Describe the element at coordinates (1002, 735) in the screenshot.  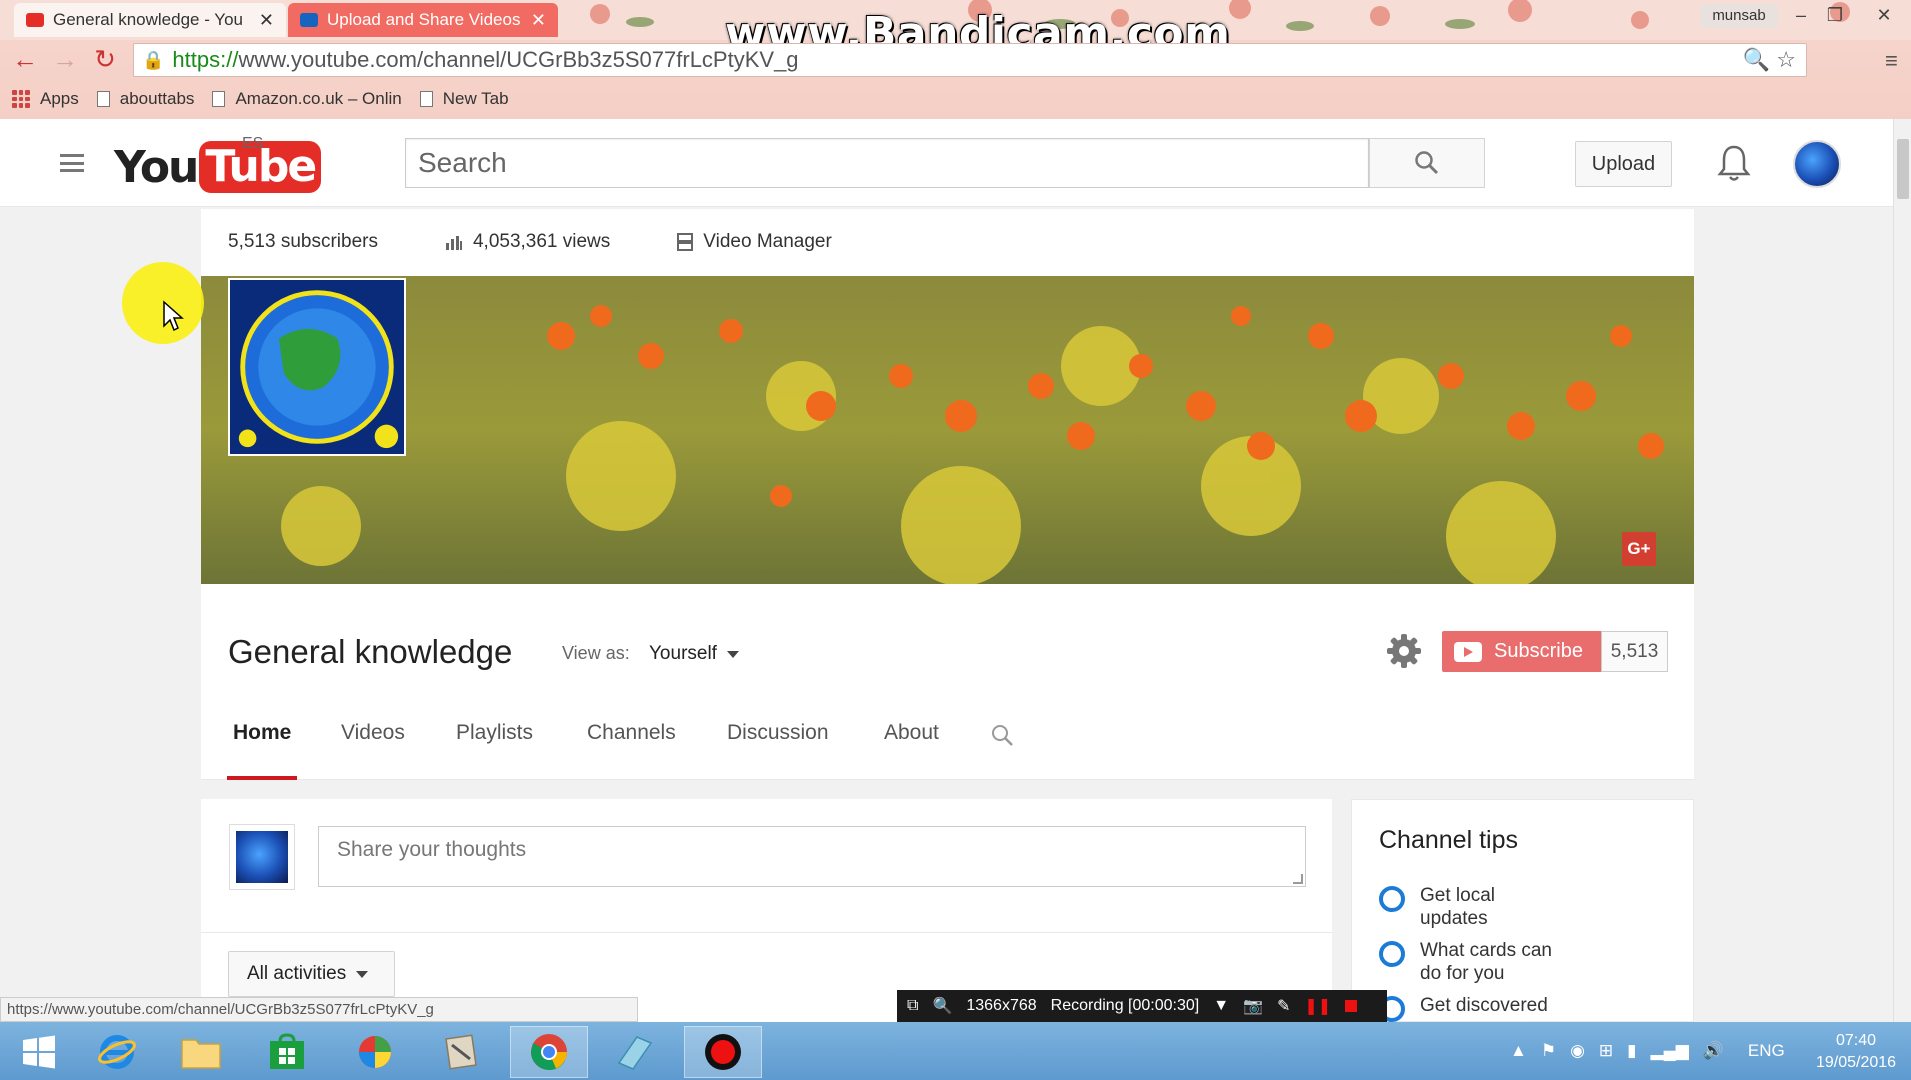
I see `channel-search-icon` at that location.